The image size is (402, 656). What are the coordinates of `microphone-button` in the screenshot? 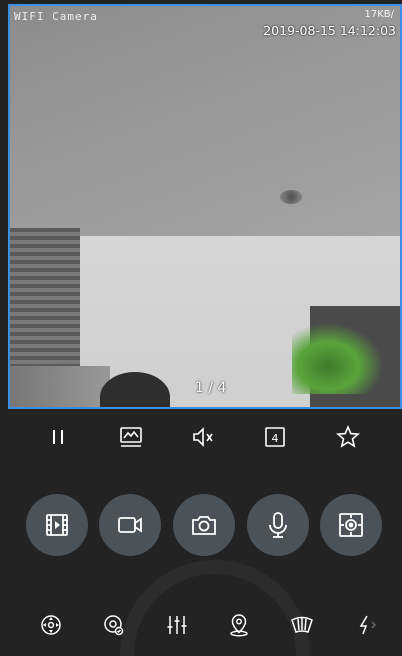 It's located at (277, 525).